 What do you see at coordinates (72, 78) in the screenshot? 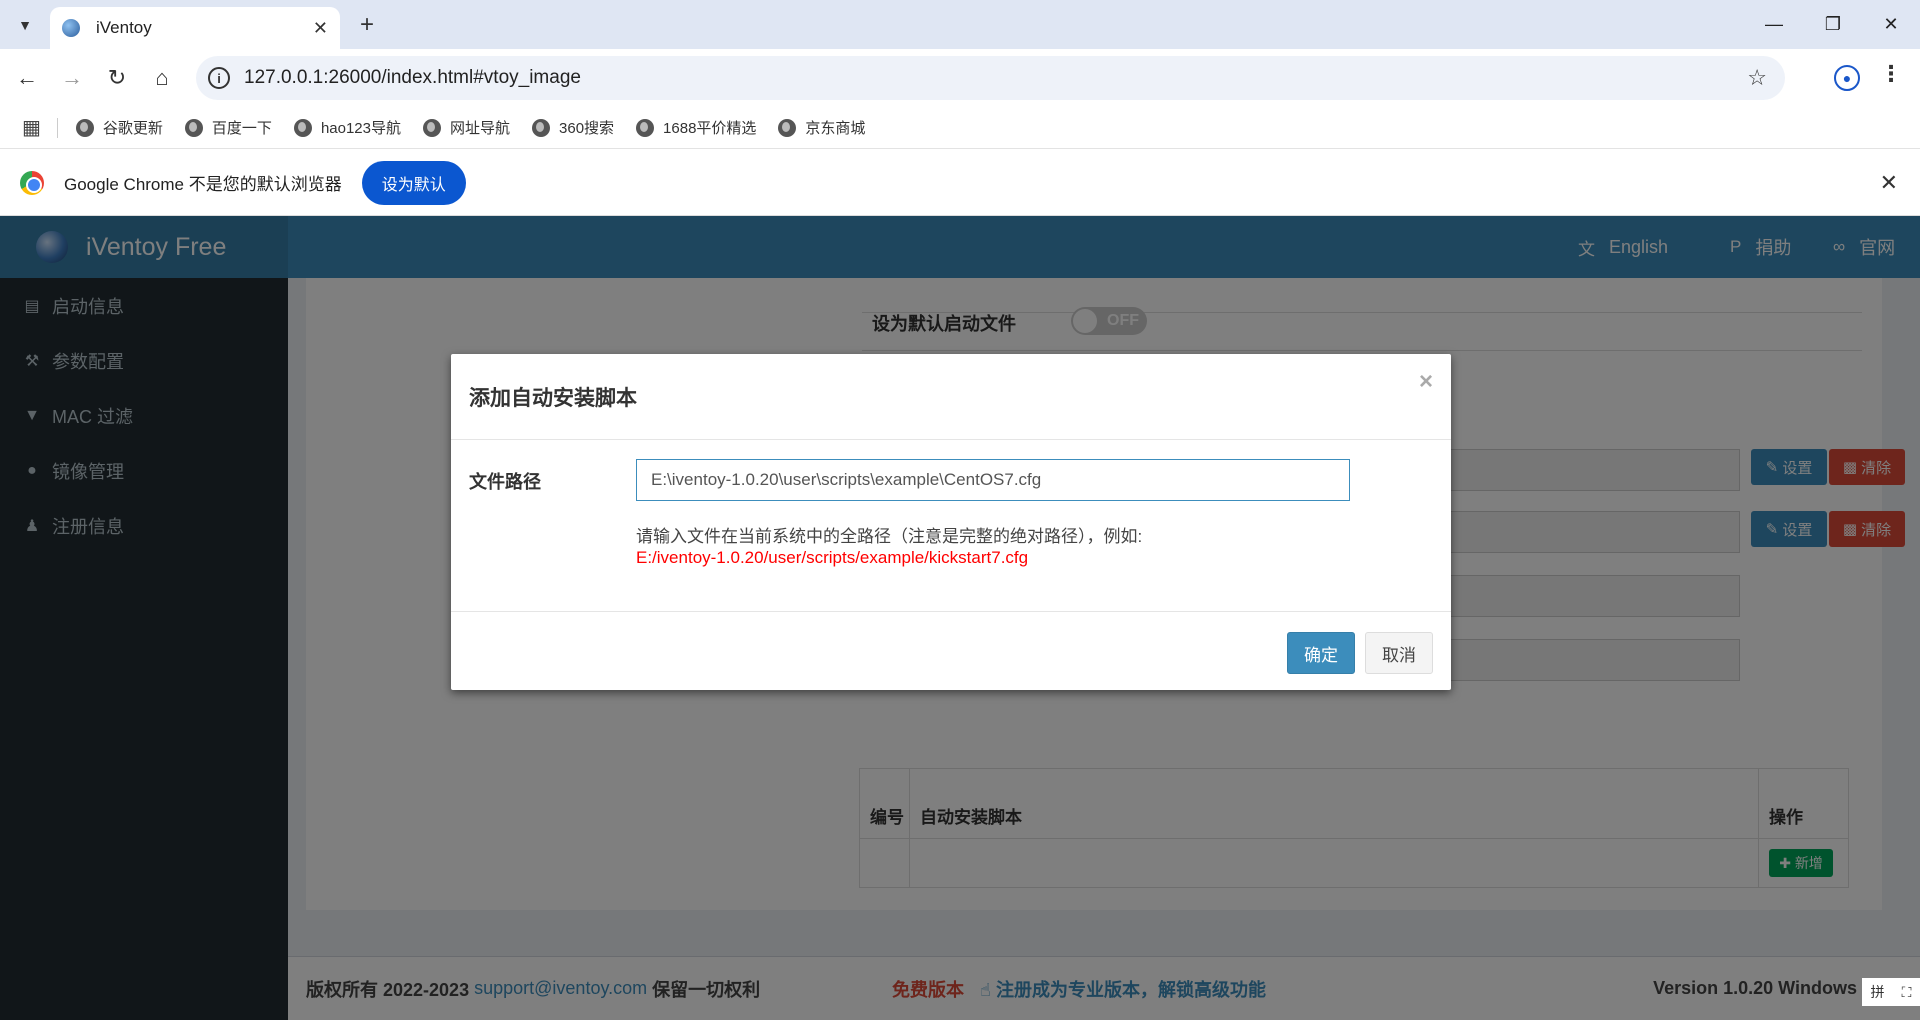
I see `forward-icon: →` at bounding box center [72, 78].